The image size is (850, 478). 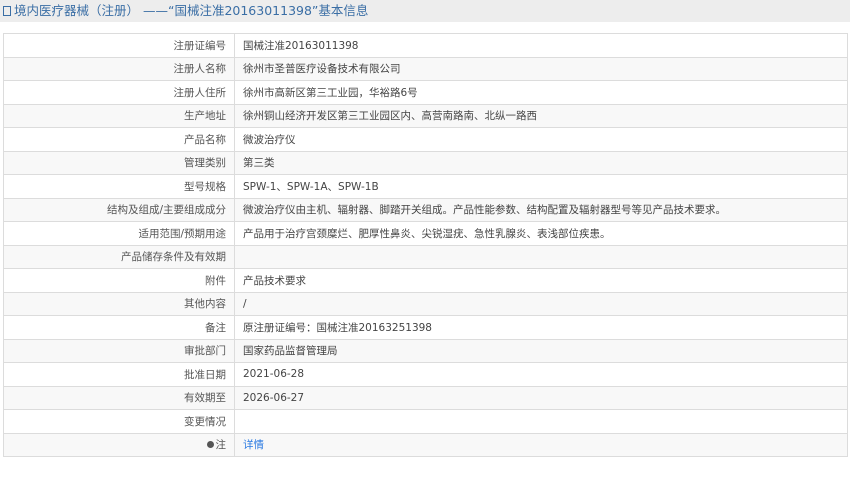 I want to click on pin-icon, so click(x=210, y=445).